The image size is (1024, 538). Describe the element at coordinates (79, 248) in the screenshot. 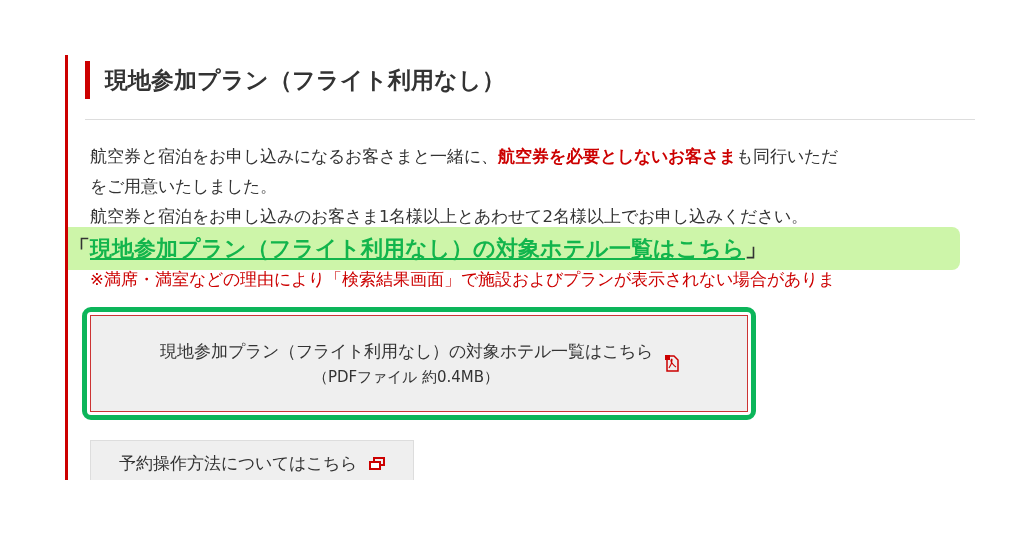

I see `bracket-text: 「` at that location.